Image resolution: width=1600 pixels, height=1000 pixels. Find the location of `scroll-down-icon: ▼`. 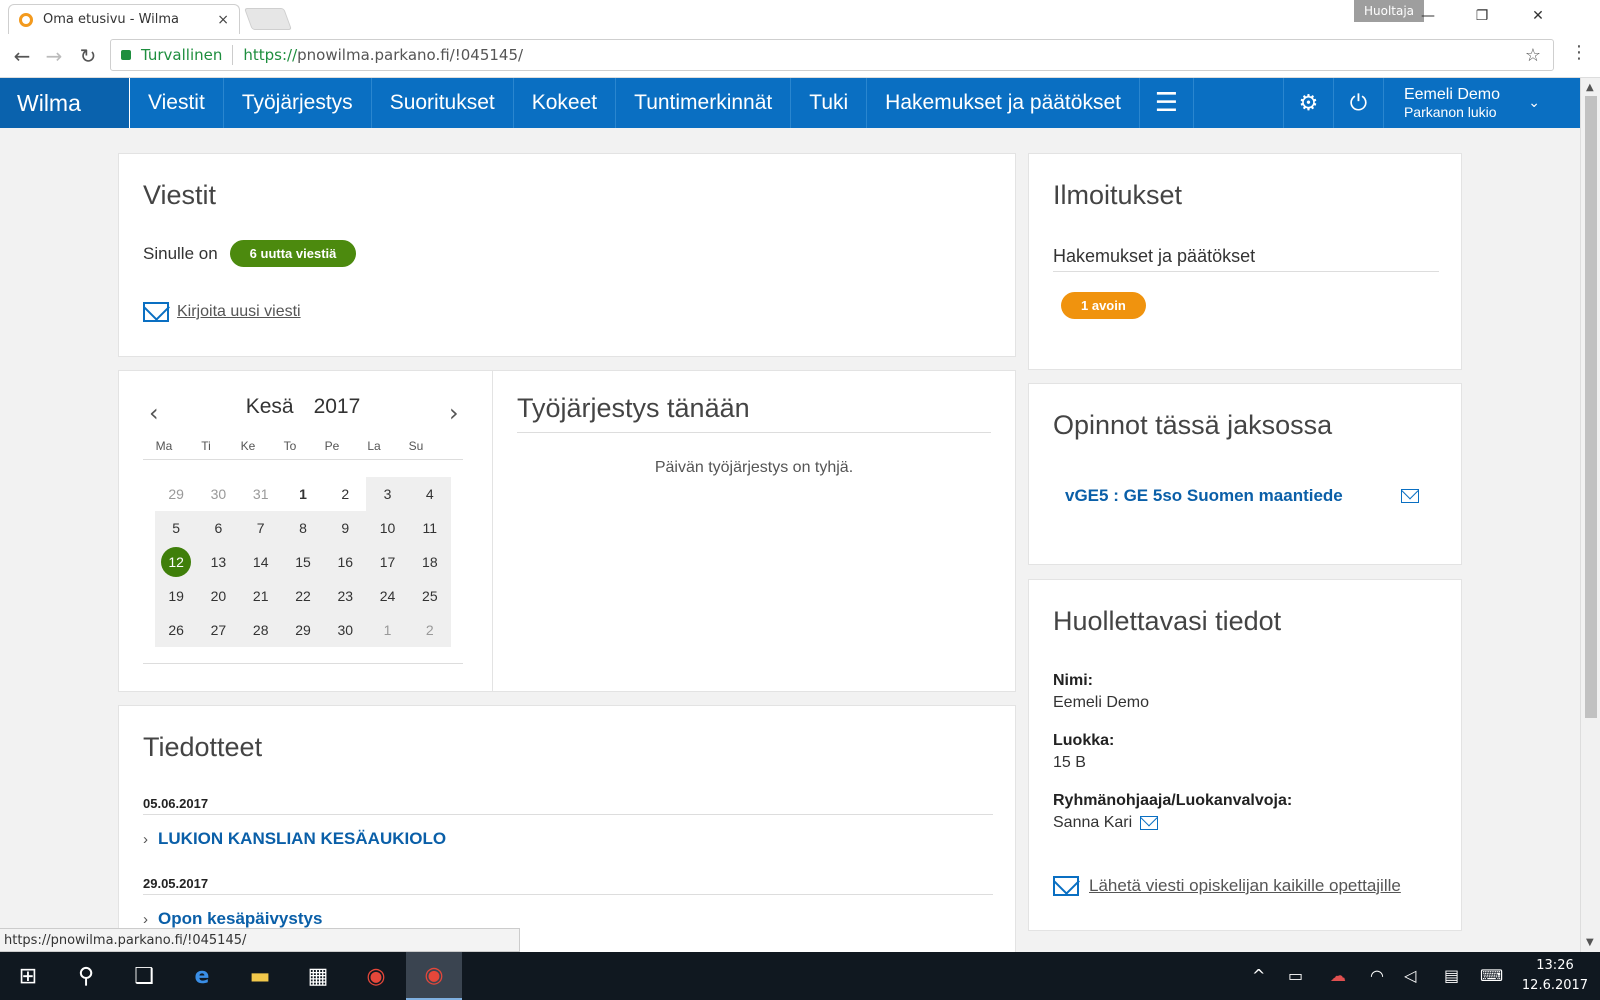

scroll-down-icon: ▼ is located at coordinates (1590, 942).